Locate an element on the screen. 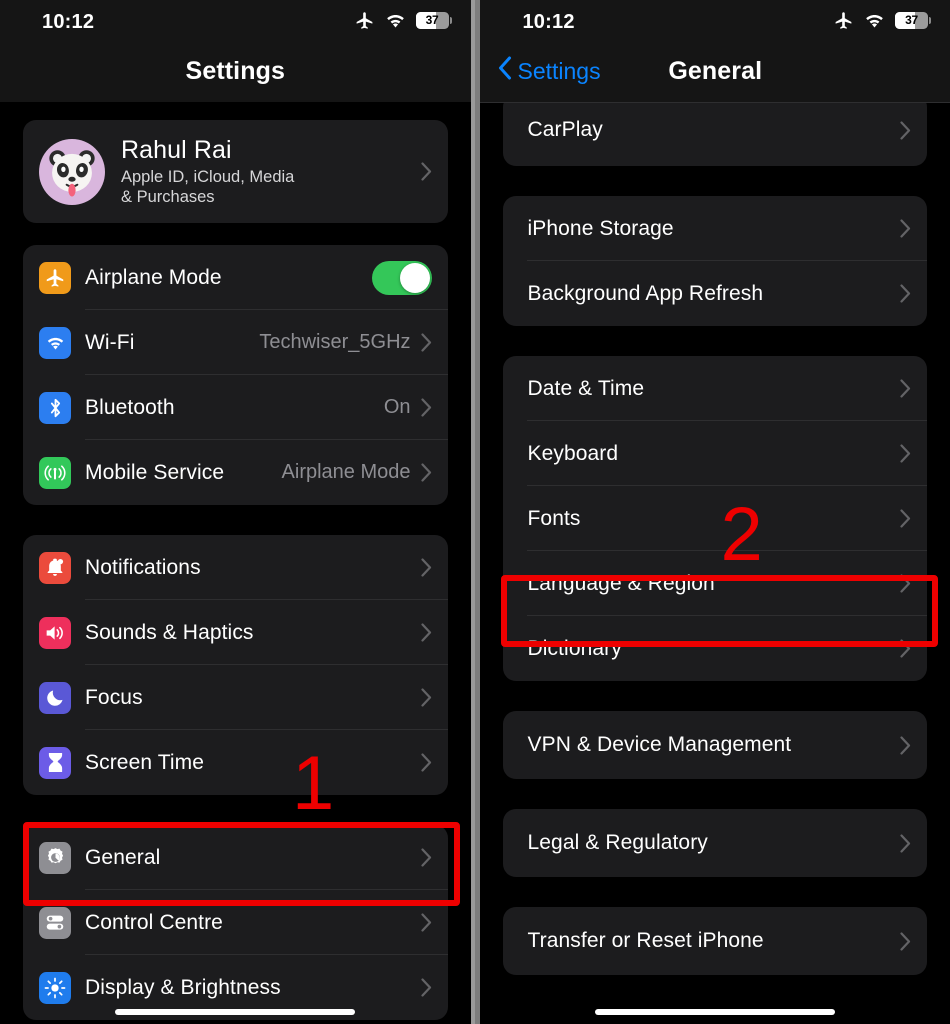 The width and height of the screenshot is (950, 1024). battery-level-text: 37 is located at coordinates (911, 20).